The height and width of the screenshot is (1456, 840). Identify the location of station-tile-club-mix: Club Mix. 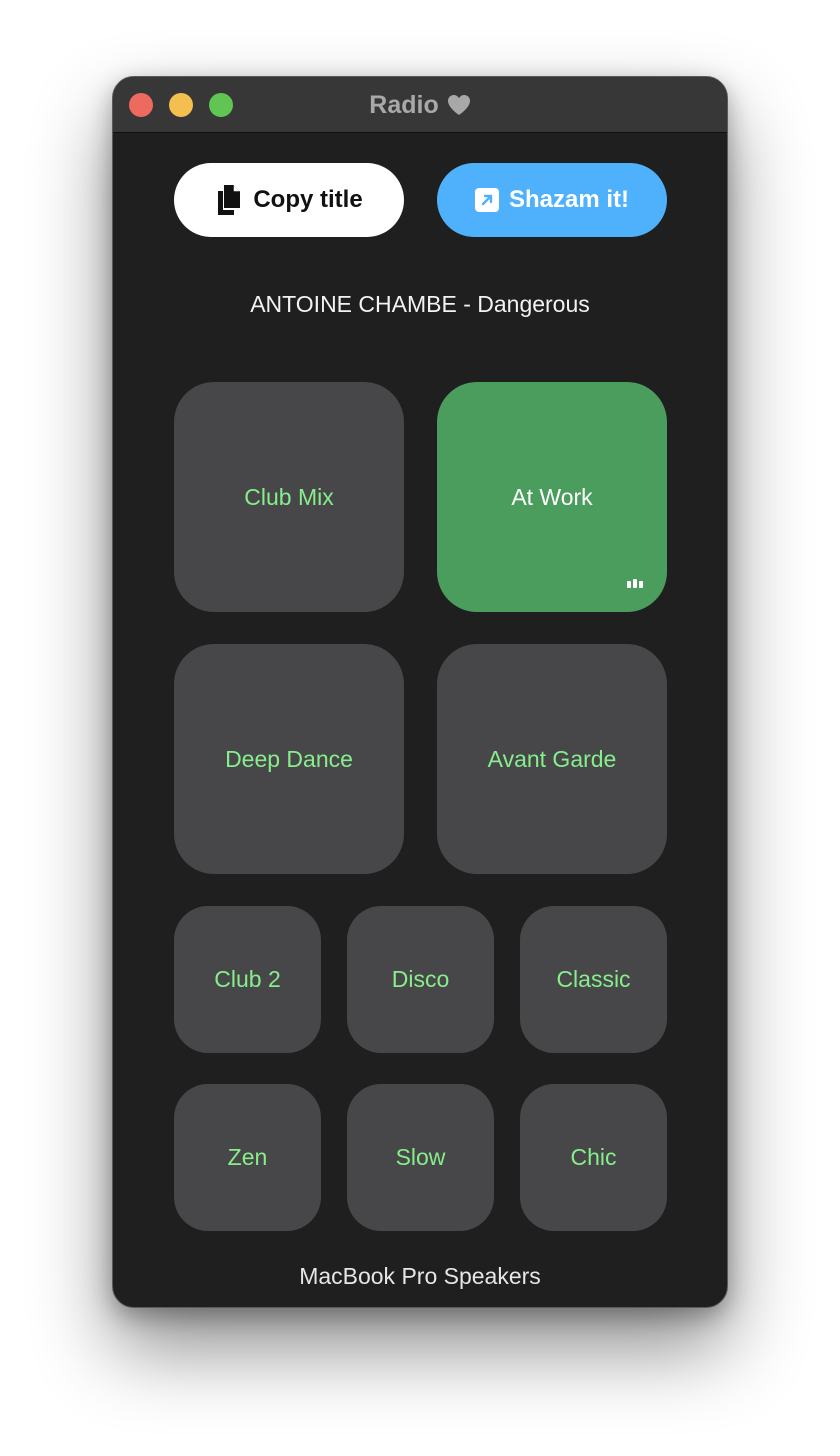
(289, 497).